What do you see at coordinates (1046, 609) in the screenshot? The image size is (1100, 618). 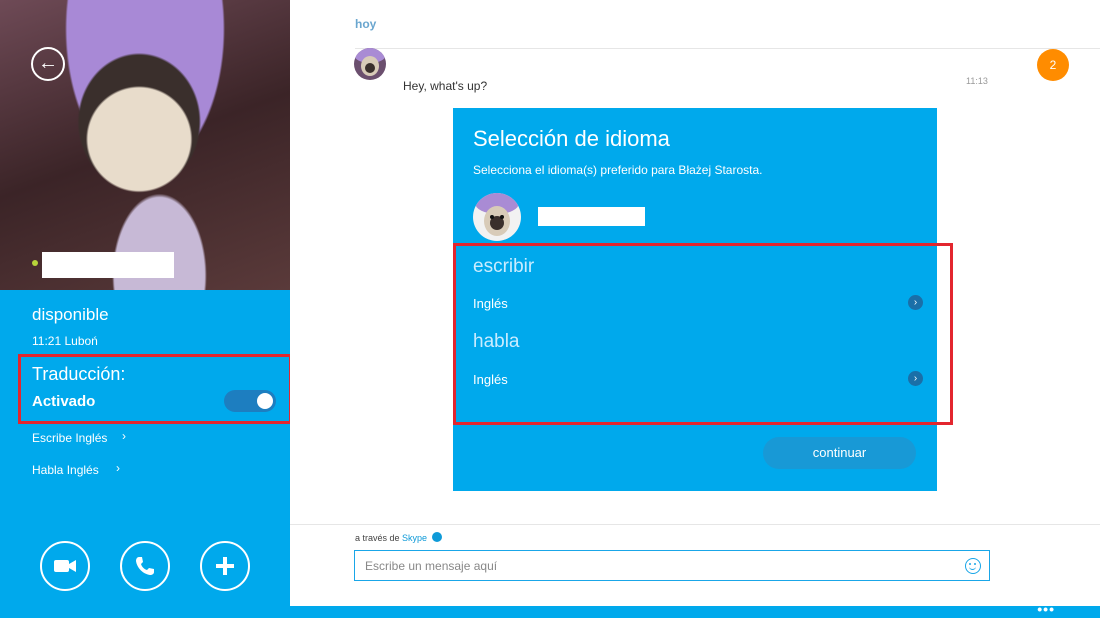 I see `more-icon: •••` at bounding box center [1046, 609].